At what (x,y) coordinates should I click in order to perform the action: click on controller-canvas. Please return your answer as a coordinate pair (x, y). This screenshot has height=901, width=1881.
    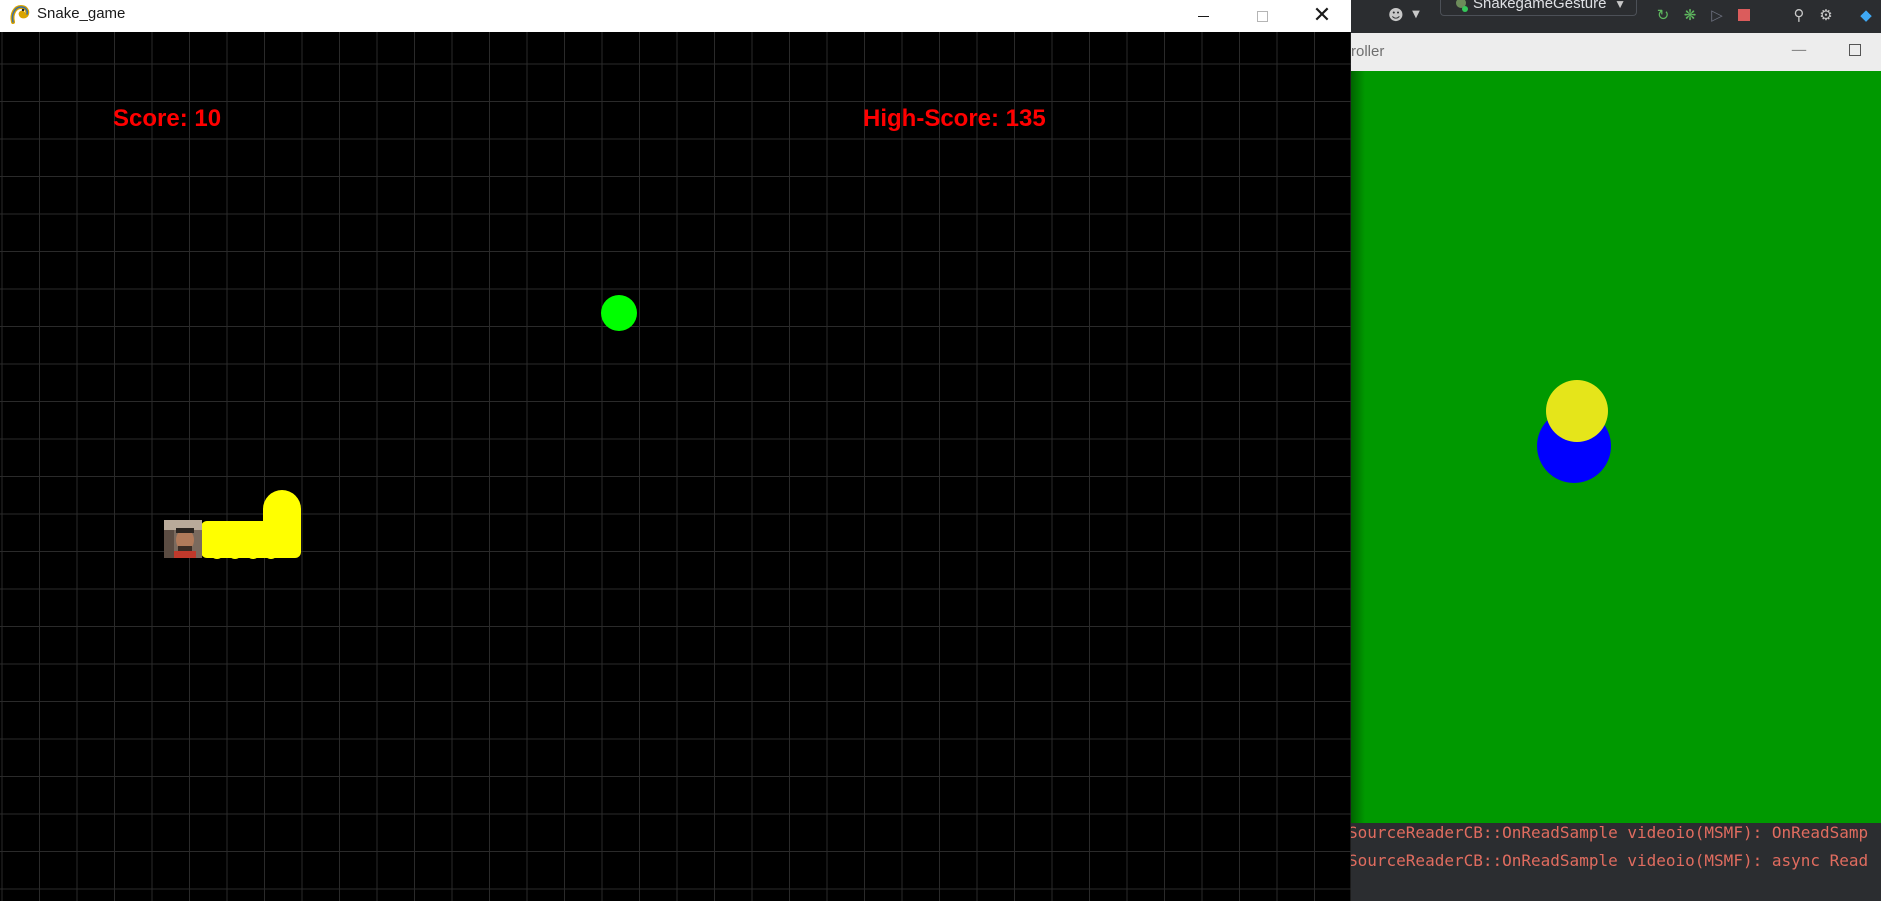
    Looking at the image, I should click on (1481, 447).